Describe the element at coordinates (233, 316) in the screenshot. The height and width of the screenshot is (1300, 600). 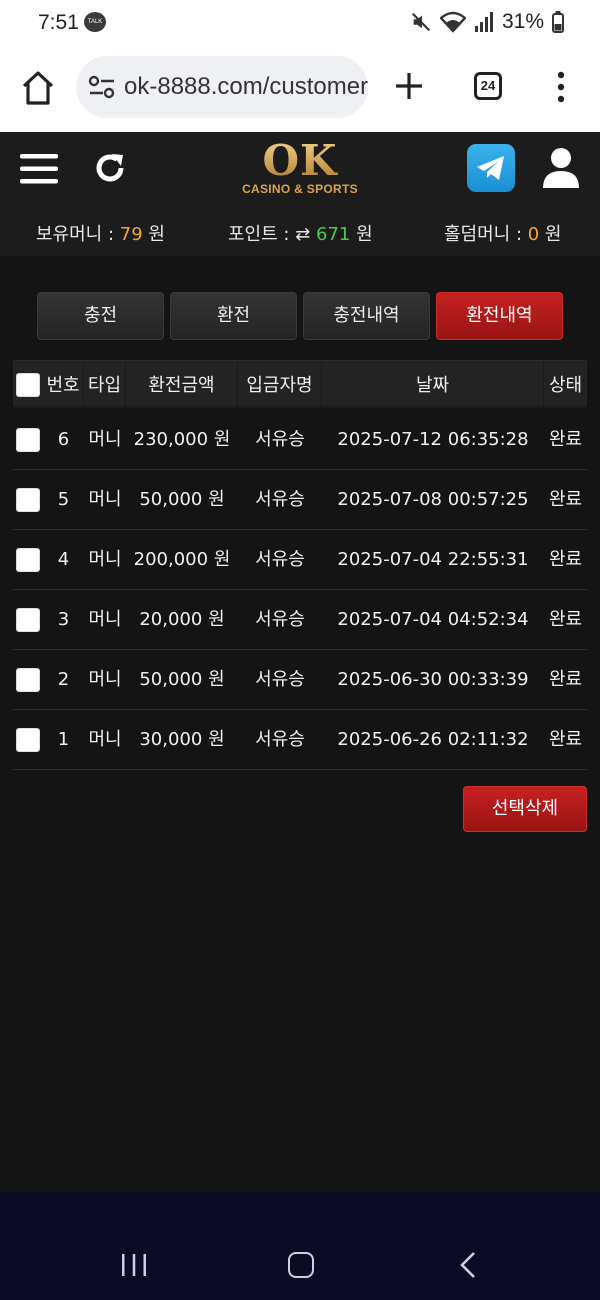
I see `tab-withdraw: 환전` at that location.